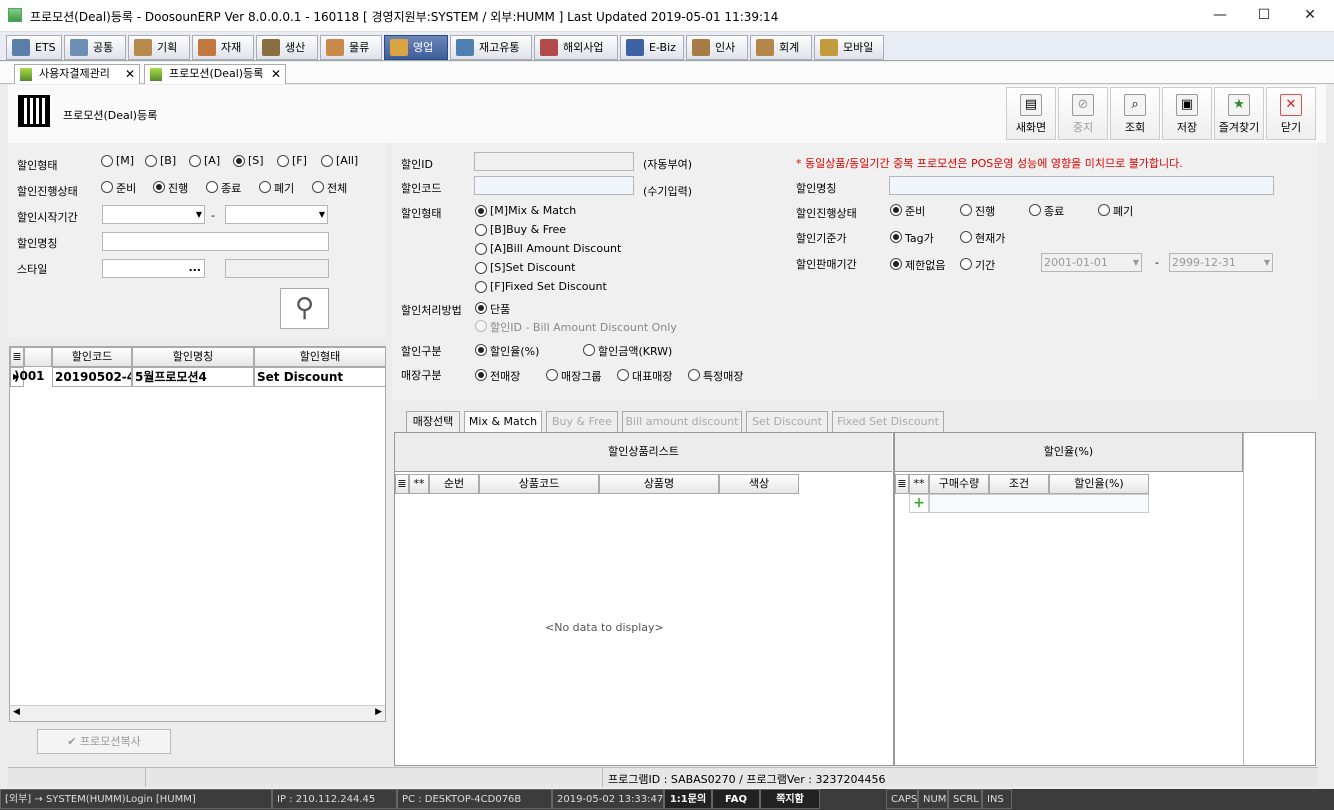 The height and width of the screenshot is (810, 1334). What do you see at coordinates (1099, 484) in the screenshot?
I see `col-rate: 할인율(%)` at bounding box center [1099, 484].